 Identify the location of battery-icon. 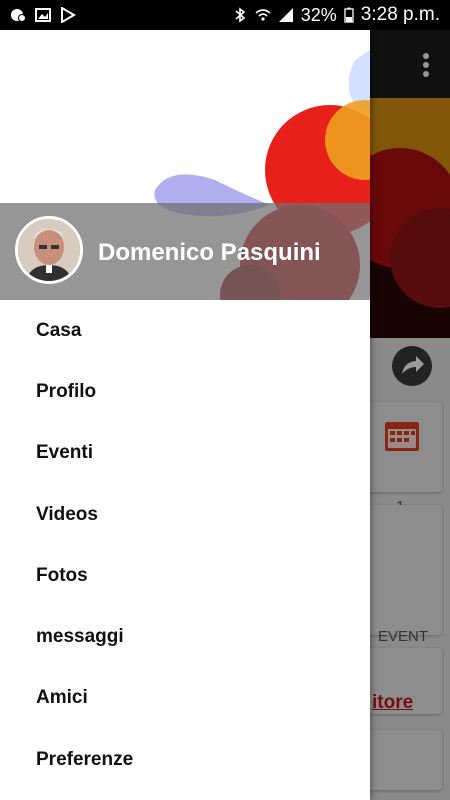
(349, 15).